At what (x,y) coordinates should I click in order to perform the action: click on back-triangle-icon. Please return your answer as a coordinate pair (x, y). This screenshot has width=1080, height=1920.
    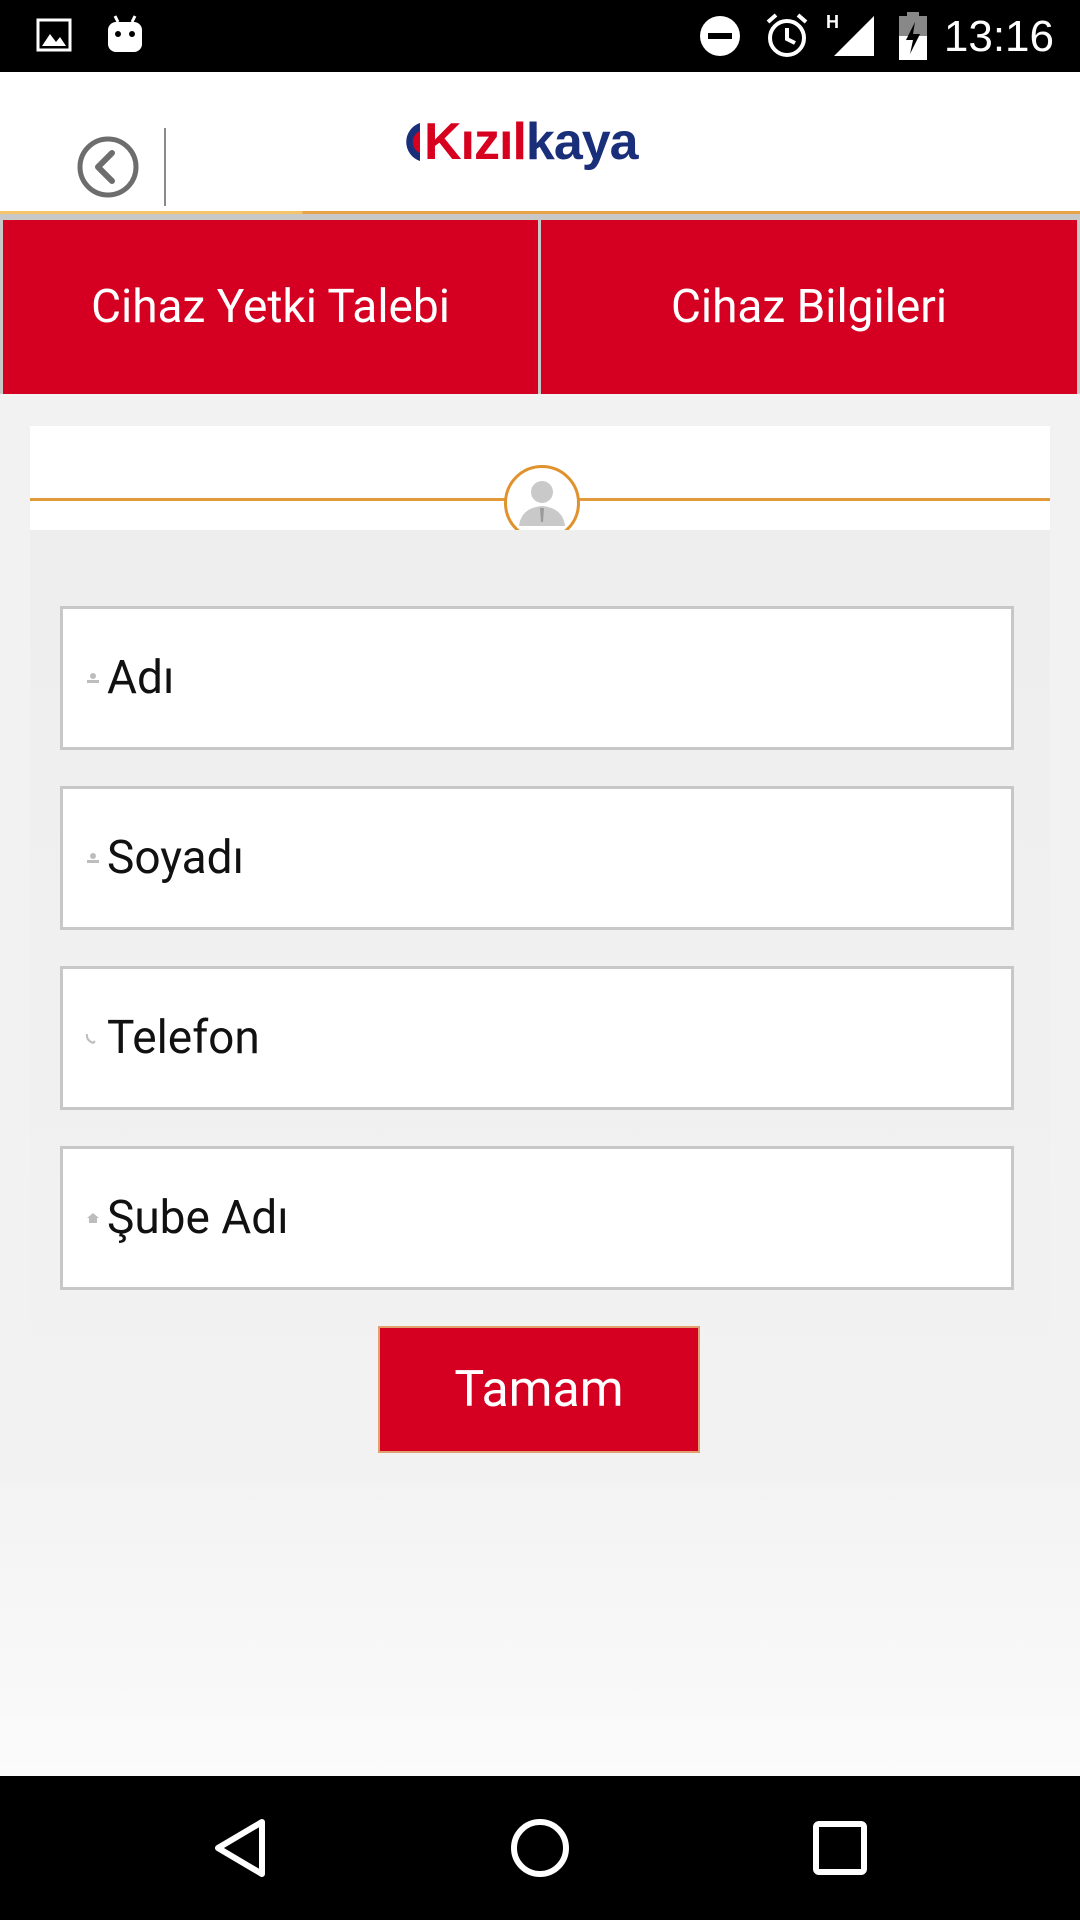
    Looking at the image, I should click on (240, 1848).